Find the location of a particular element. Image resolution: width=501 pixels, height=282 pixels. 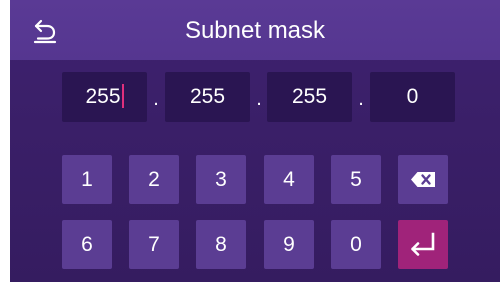

key-1: 1 is located at coordinates (87, 179).